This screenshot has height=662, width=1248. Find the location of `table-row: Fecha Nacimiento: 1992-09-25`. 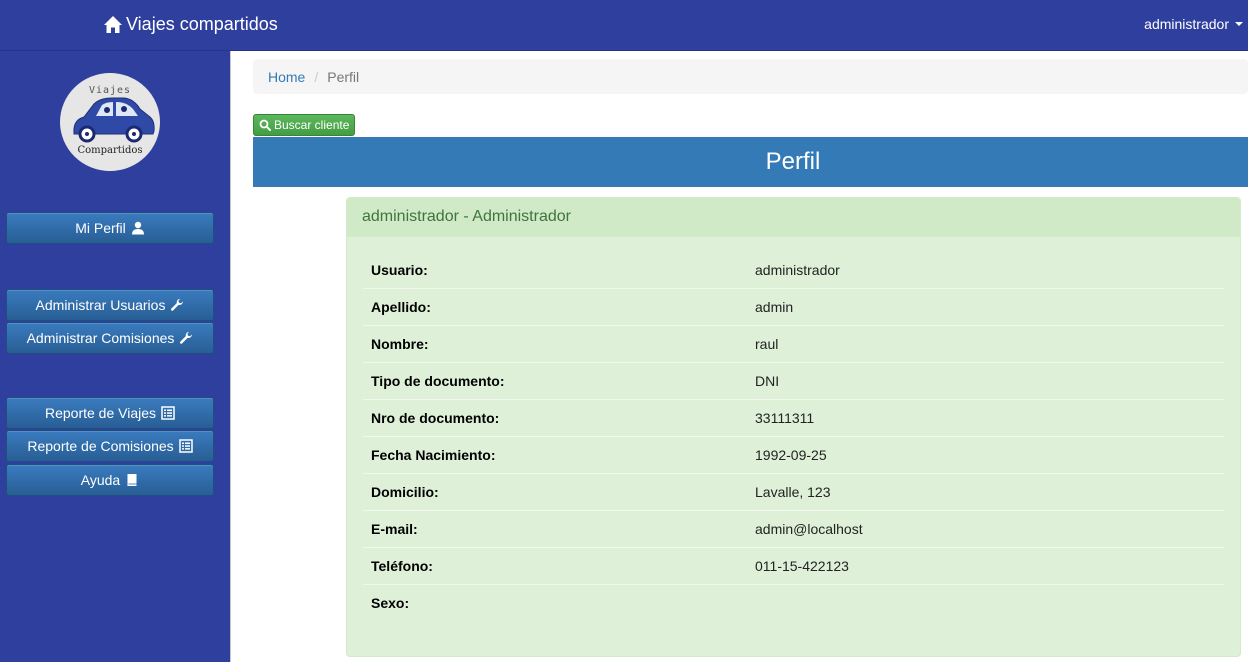

table-row: Fecha Nacimiento: 1992-09-25 is located at coordinates (793, 454).